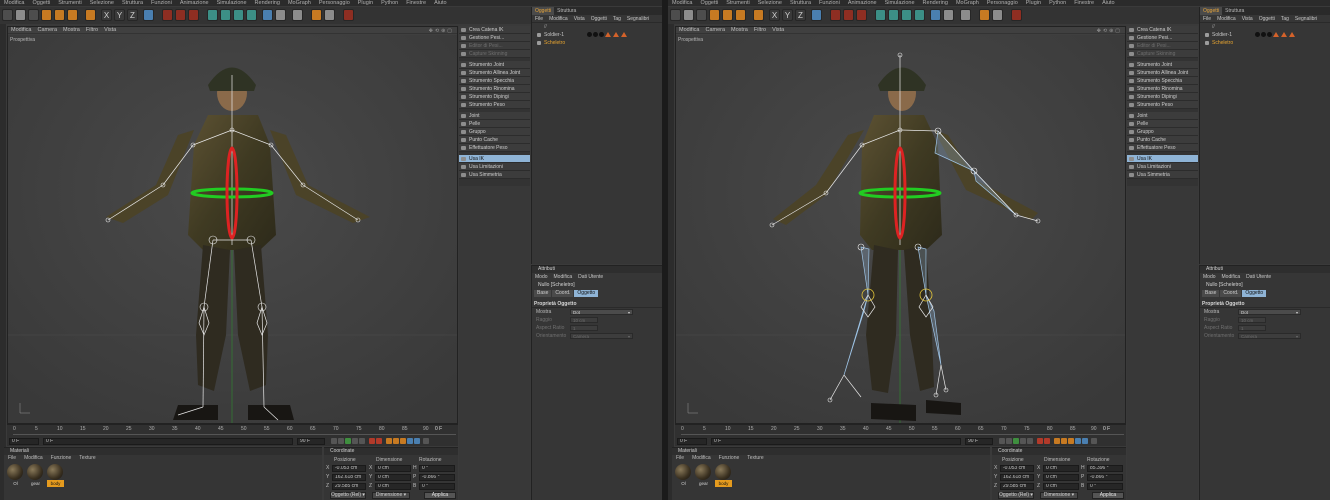 This screenshot has width=1330, height=500. What do you see at coordinates (193, 15) in the screenshot?
I see `render-settings-icon` at bounding box center [193, 15].